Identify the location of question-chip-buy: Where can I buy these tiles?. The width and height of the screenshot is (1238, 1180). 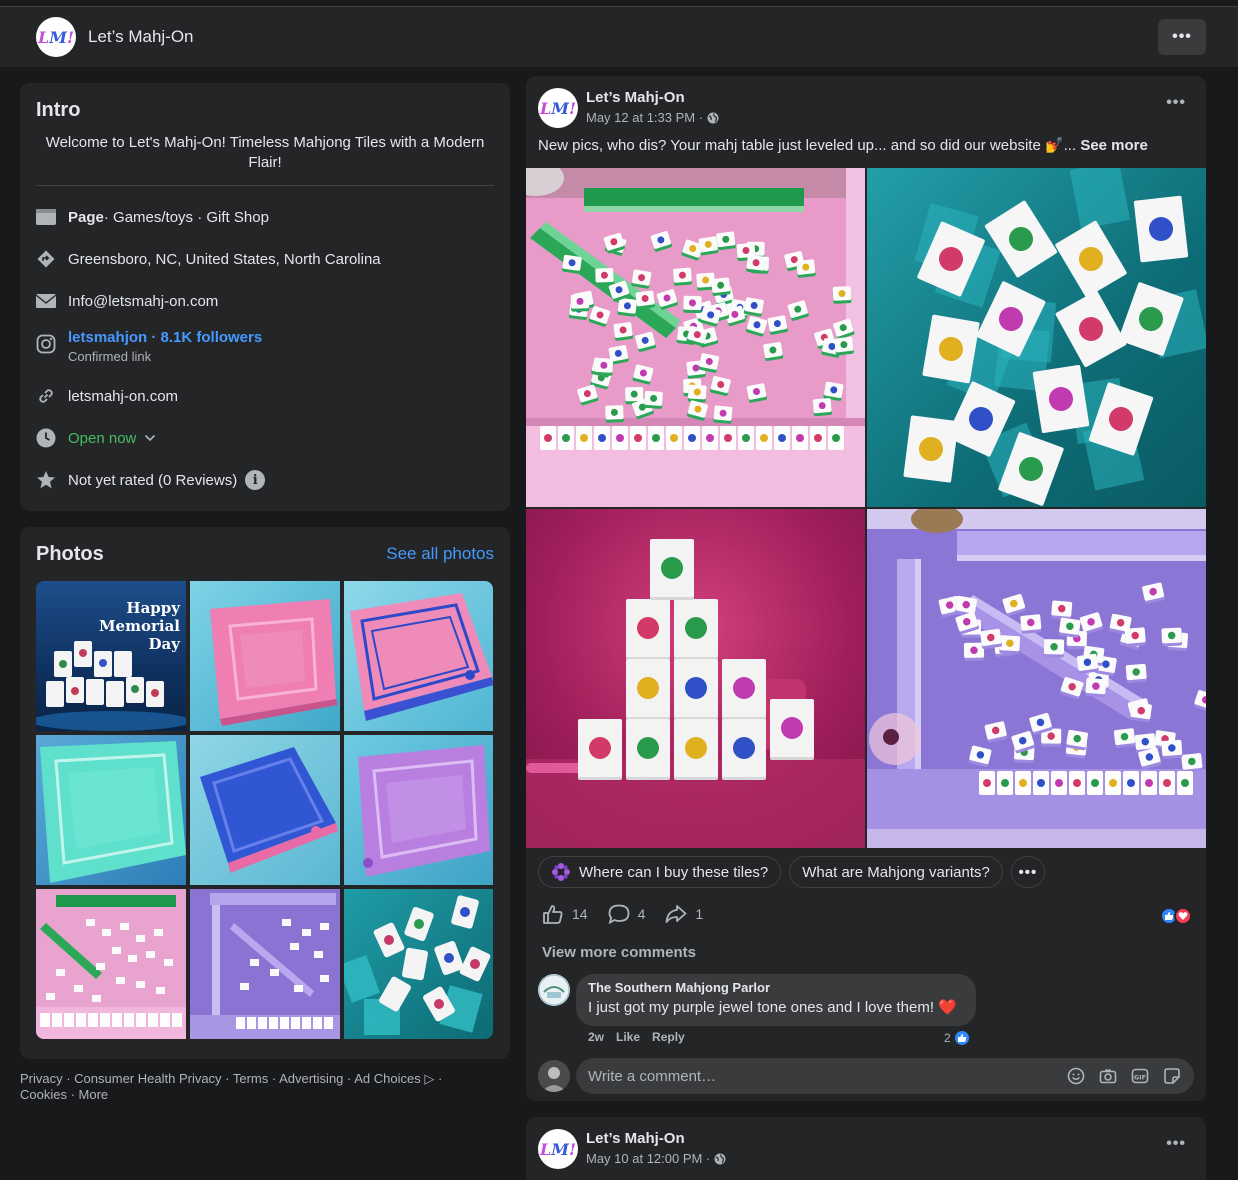
(660, 872).